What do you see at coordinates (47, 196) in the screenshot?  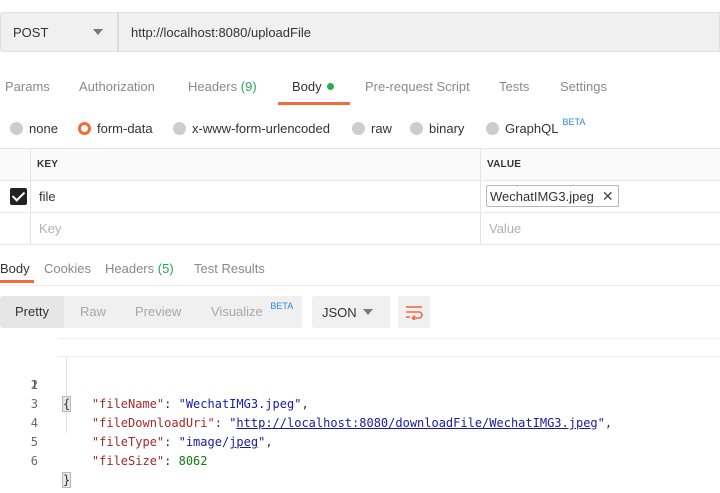 I see `row-key-cell: file` at bounding box center [47, 196].